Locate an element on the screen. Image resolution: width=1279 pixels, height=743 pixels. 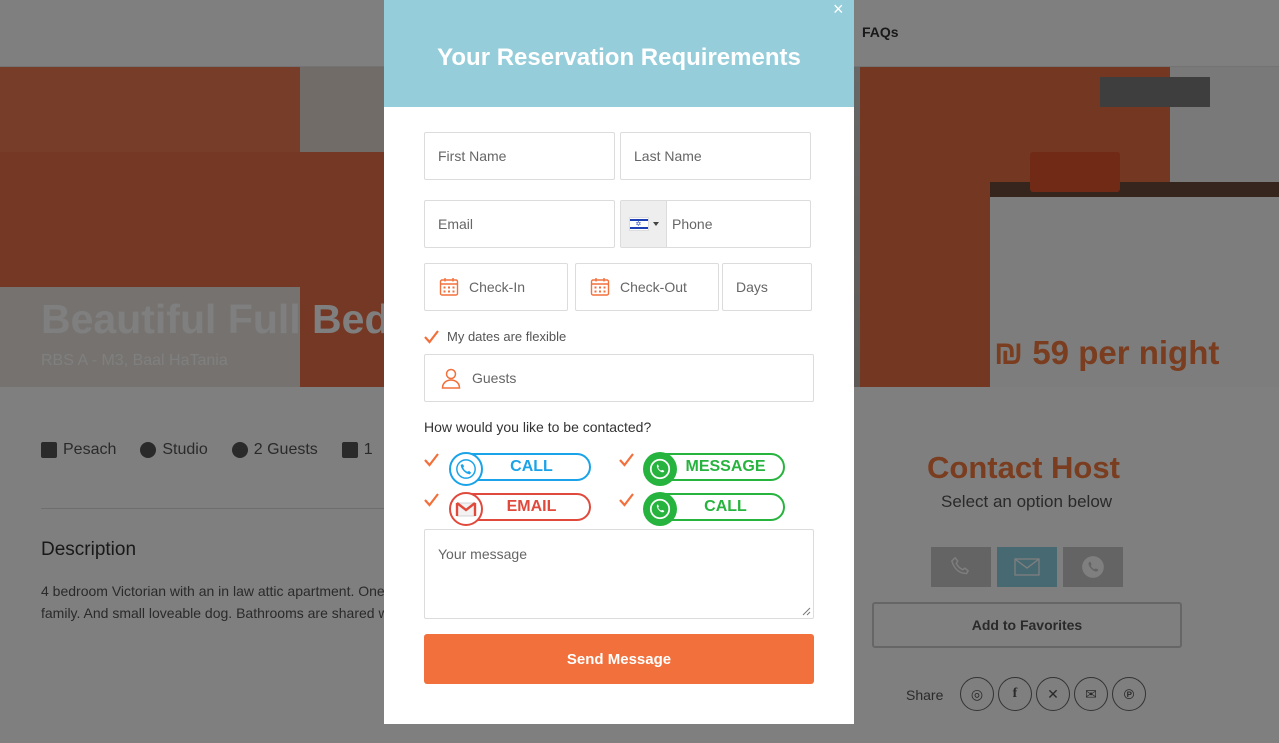
israel-flag-icon: ✡ is located at coordinates (638, 224).